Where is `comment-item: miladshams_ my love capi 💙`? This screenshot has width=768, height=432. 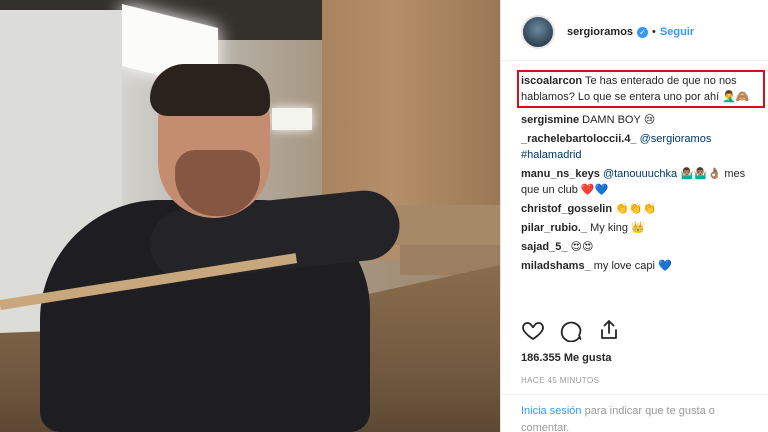 comment-item: miladshams_ my love capi 💙 is located at coordinates (643, 266).